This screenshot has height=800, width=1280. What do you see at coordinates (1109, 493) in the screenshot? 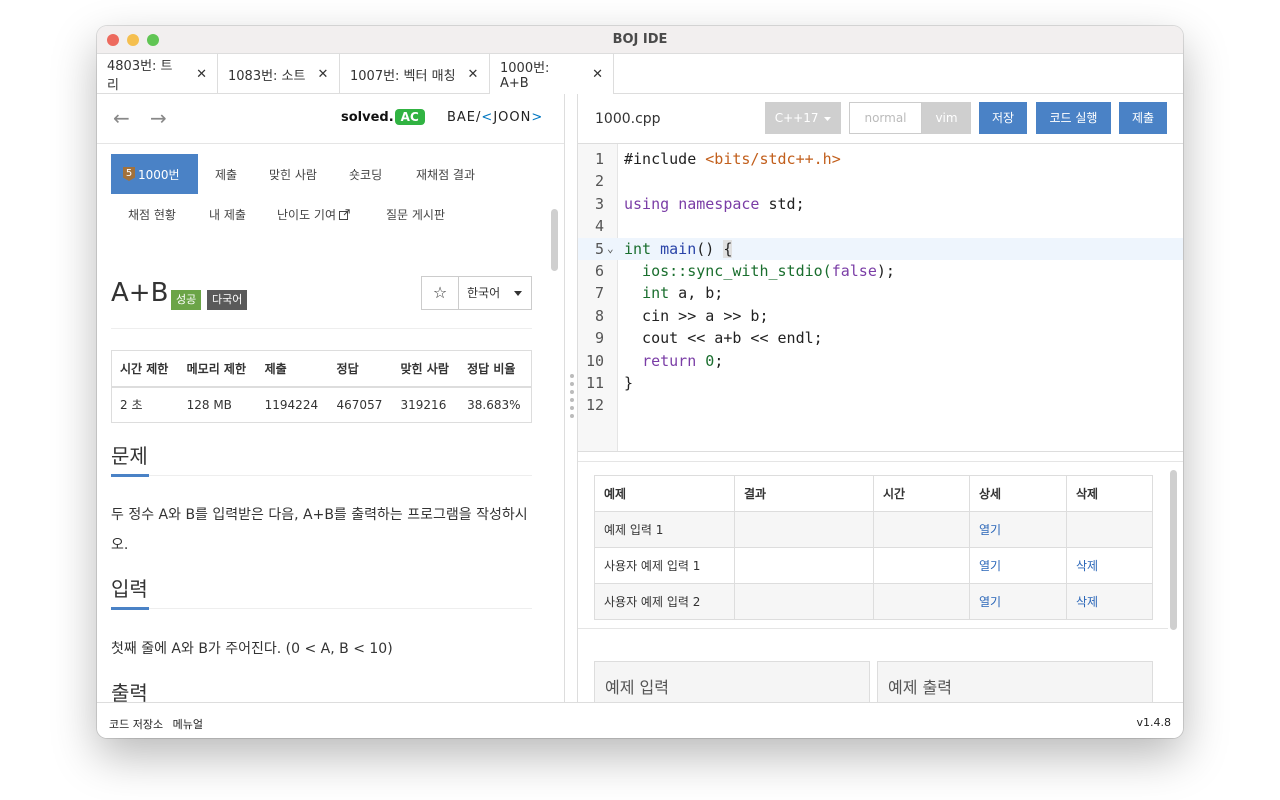
I see `column-header: 삭제` at bounding box center [1109, 493].